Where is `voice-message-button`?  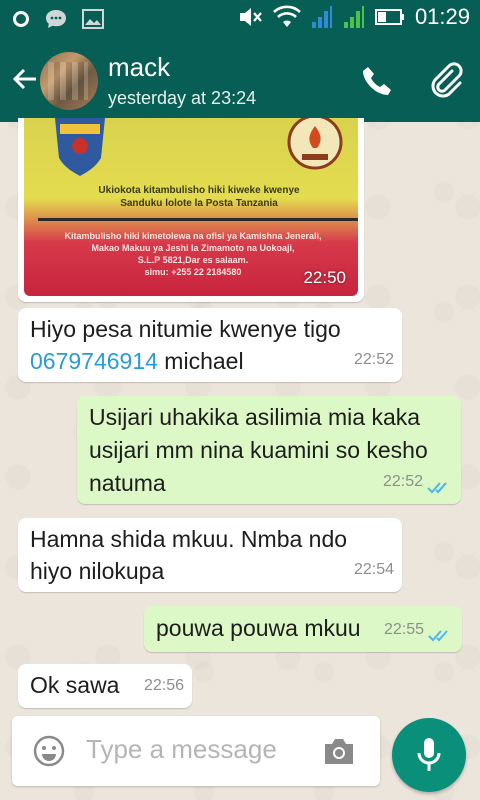 voice-message-button is located at coordinates (429, 755).